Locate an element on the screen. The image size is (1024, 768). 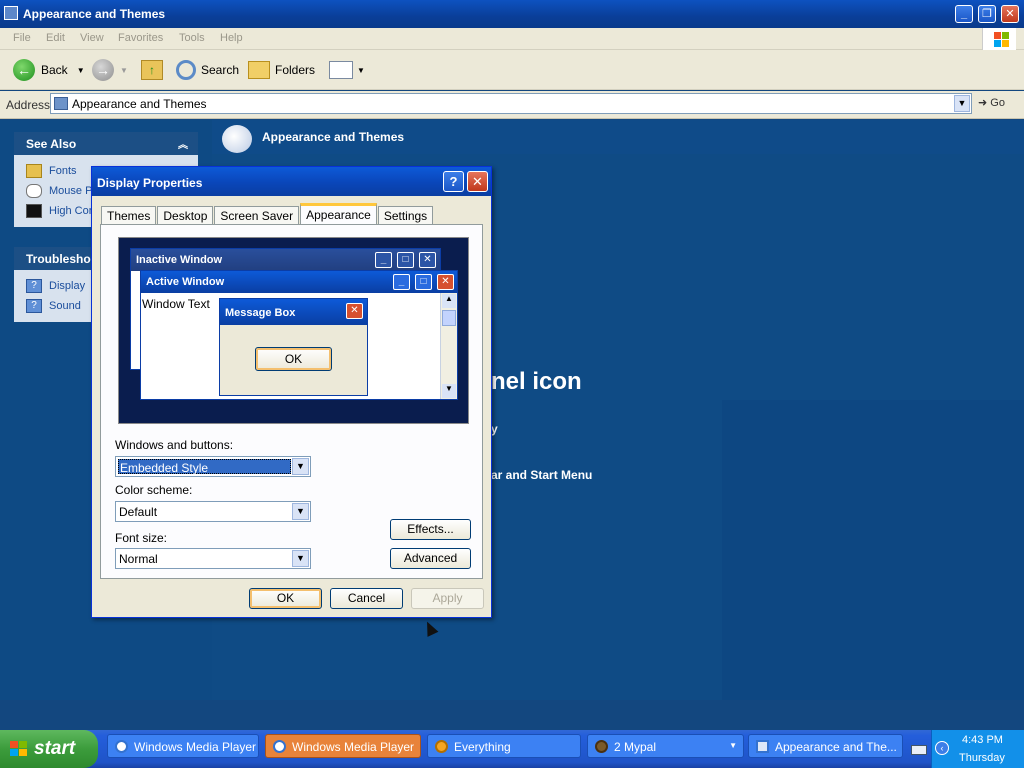
go-arrow-icon: ➜ is located at coordinates (983, 103).